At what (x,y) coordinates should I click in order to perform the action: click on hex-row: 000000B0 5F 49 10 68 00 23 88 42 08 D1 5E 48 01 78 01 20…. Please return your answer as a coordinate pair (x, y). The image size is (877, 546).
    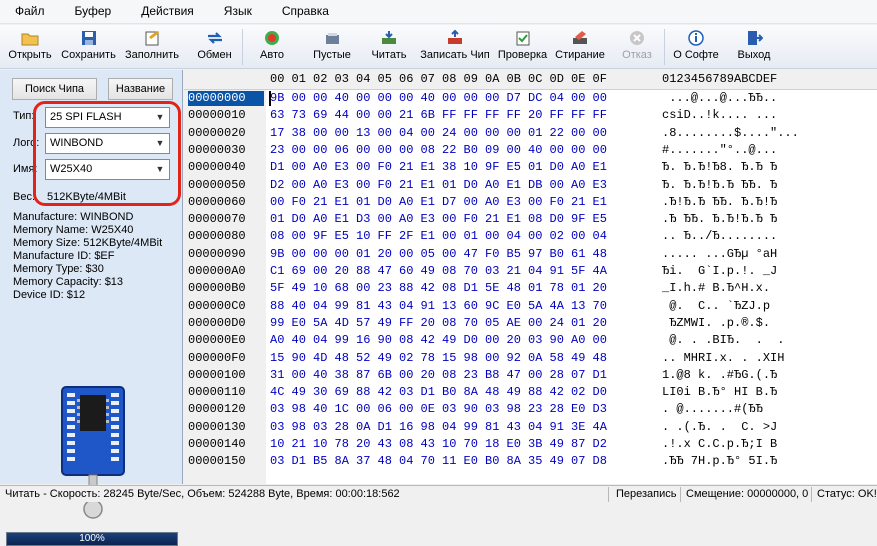
    Looking at the image, I should click on (530, 288).